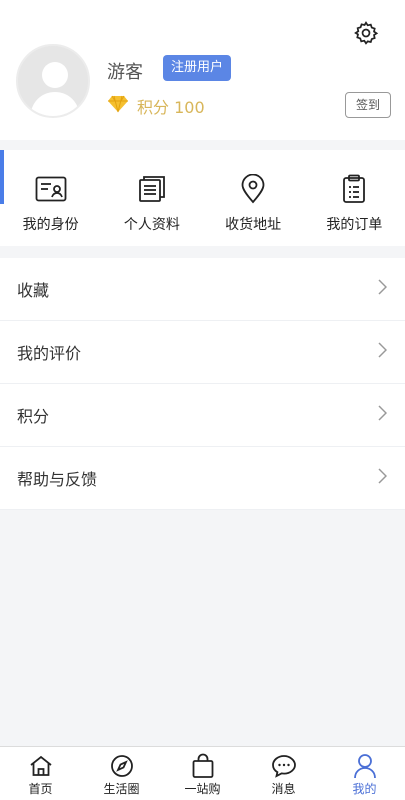 The width and height of the screenshot is (405, 800). What do you see at coordinates (202, 352) in the screenshot?
I see `menu-item-reviews: 我的评价` at bounding box center [202, 352].